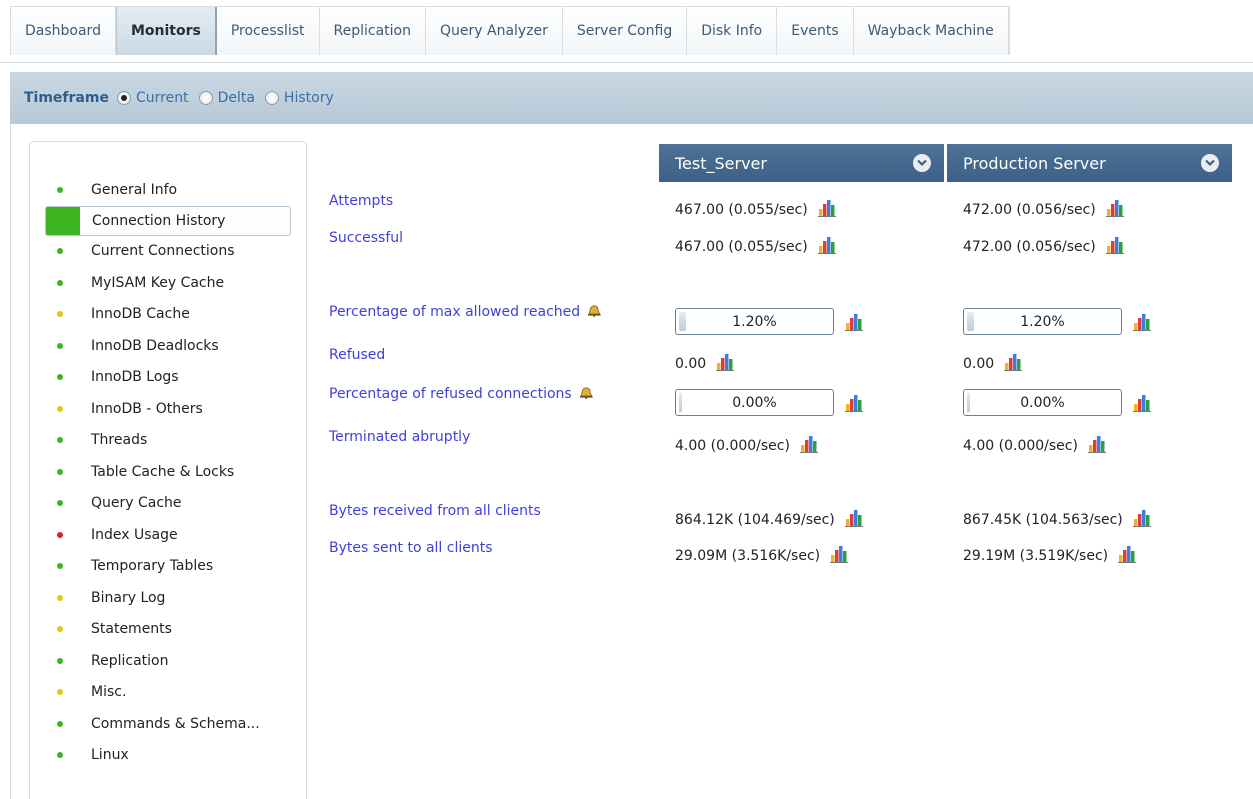  What do you see at coordinates (979, 364) in the screenshot?
I see `metric-value-text: 0.00` at bounding box center [979, 364].